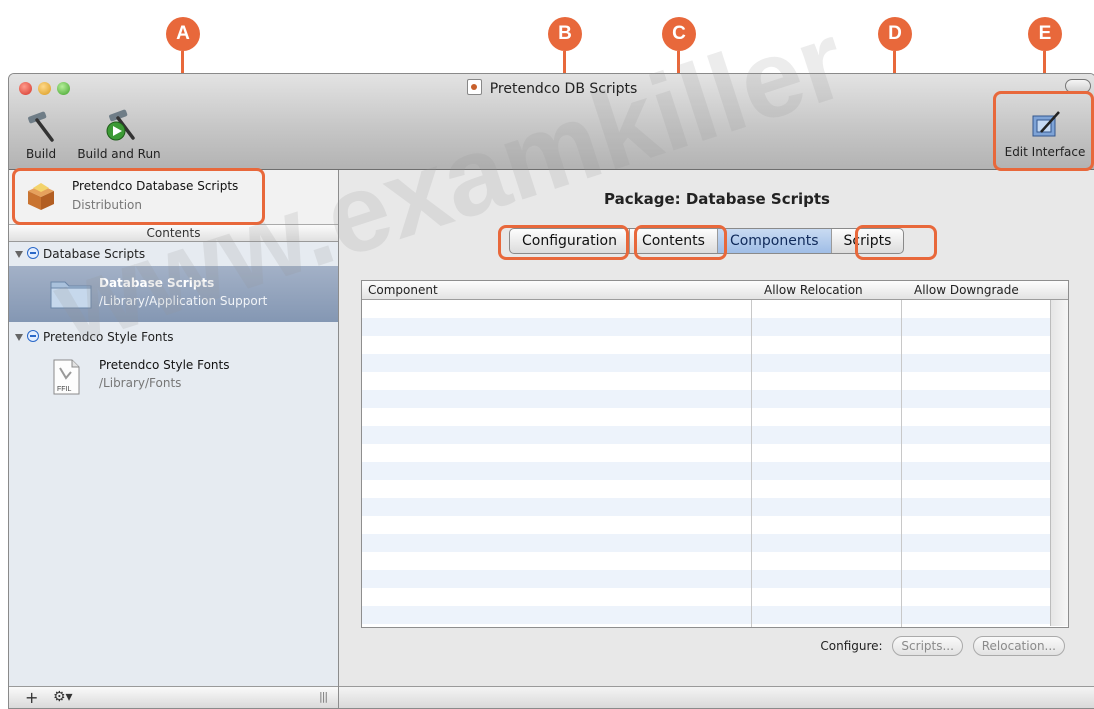  What do you see at coordinates (119, 154) in the screenshot?
I see `build-and-run-label: Build and Run` at bounding box center [119, 154].